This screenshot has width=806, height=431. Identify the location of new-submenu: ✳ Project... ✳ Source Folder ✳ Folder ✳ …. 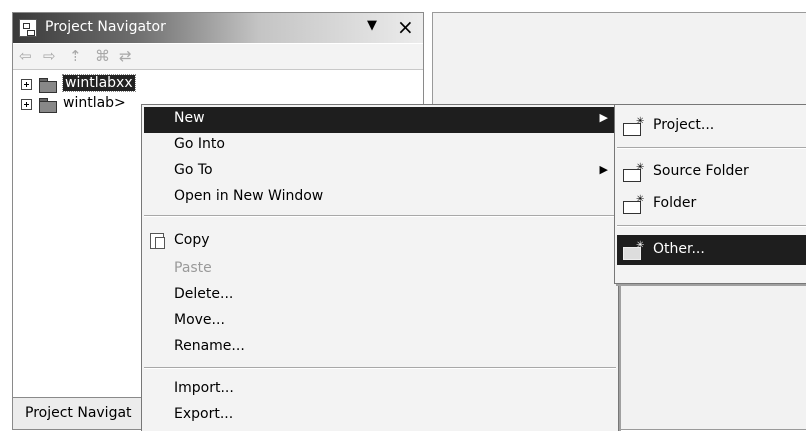
(710, 194).